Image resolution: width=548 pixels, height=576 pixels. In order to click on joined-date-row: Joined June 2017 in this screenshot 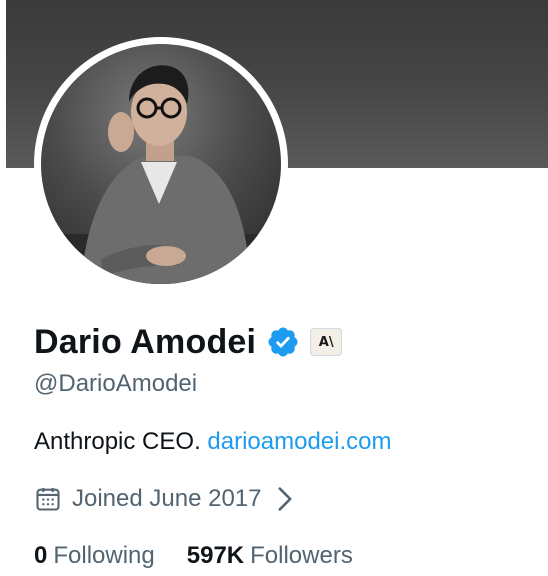, I will do `click(164, 499)`.